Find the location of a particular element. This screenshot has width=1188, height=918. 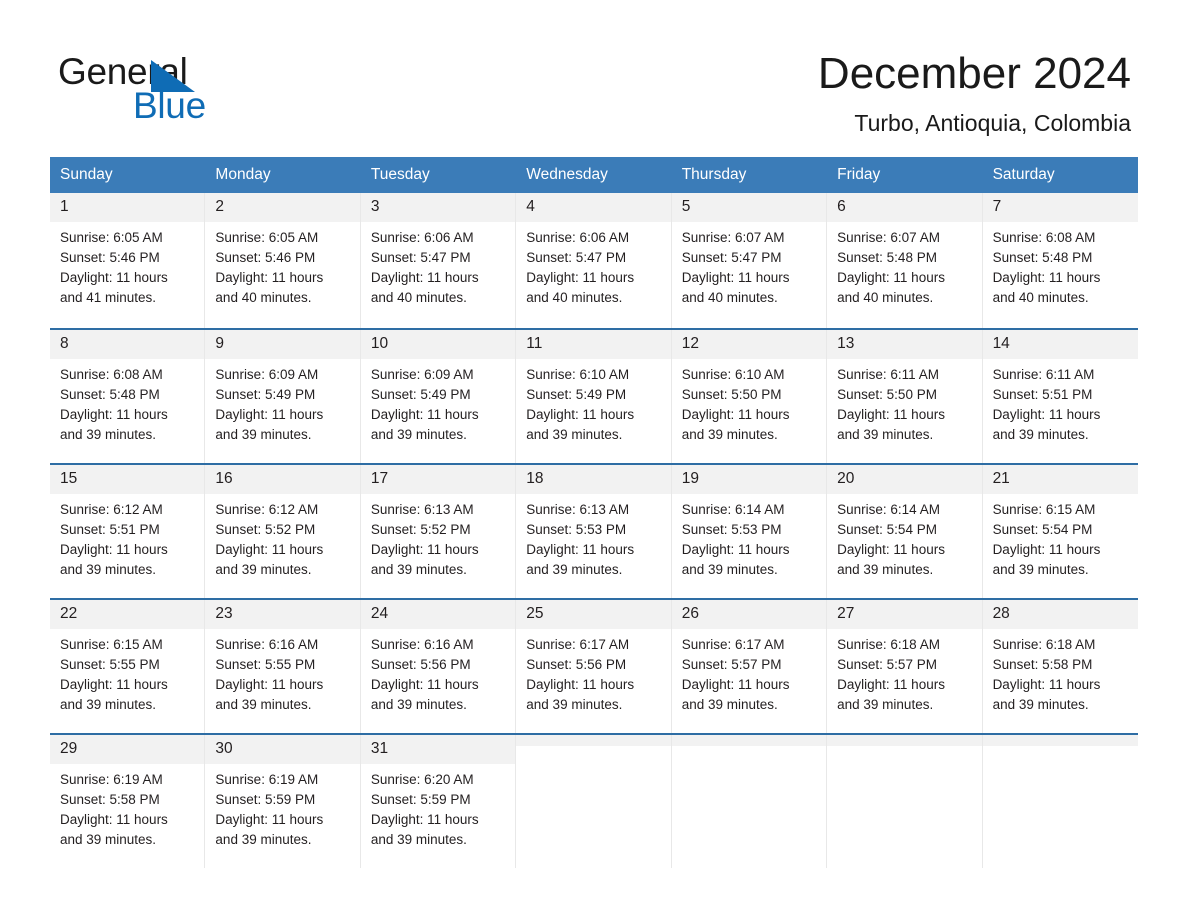

sunrise-text: Sunrise: 6:11 AM is located at coordinates (888, 374).